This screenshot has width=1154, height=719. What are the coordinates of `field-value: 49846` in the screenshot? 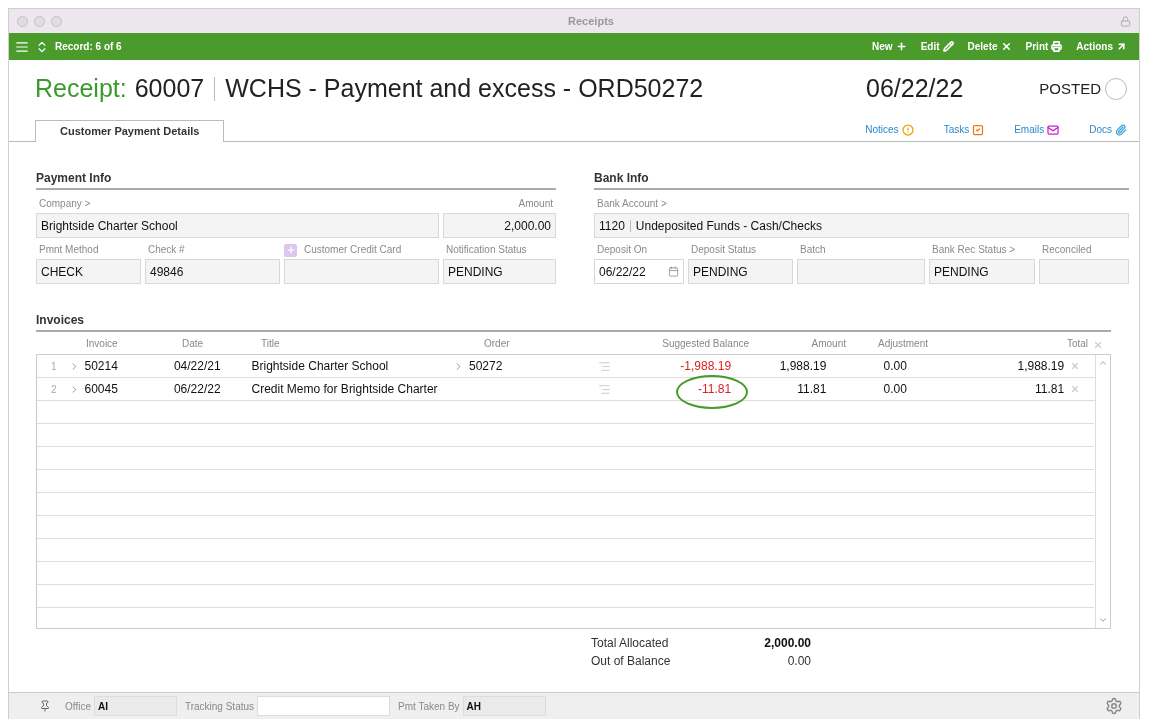 It's located at (167, 272).